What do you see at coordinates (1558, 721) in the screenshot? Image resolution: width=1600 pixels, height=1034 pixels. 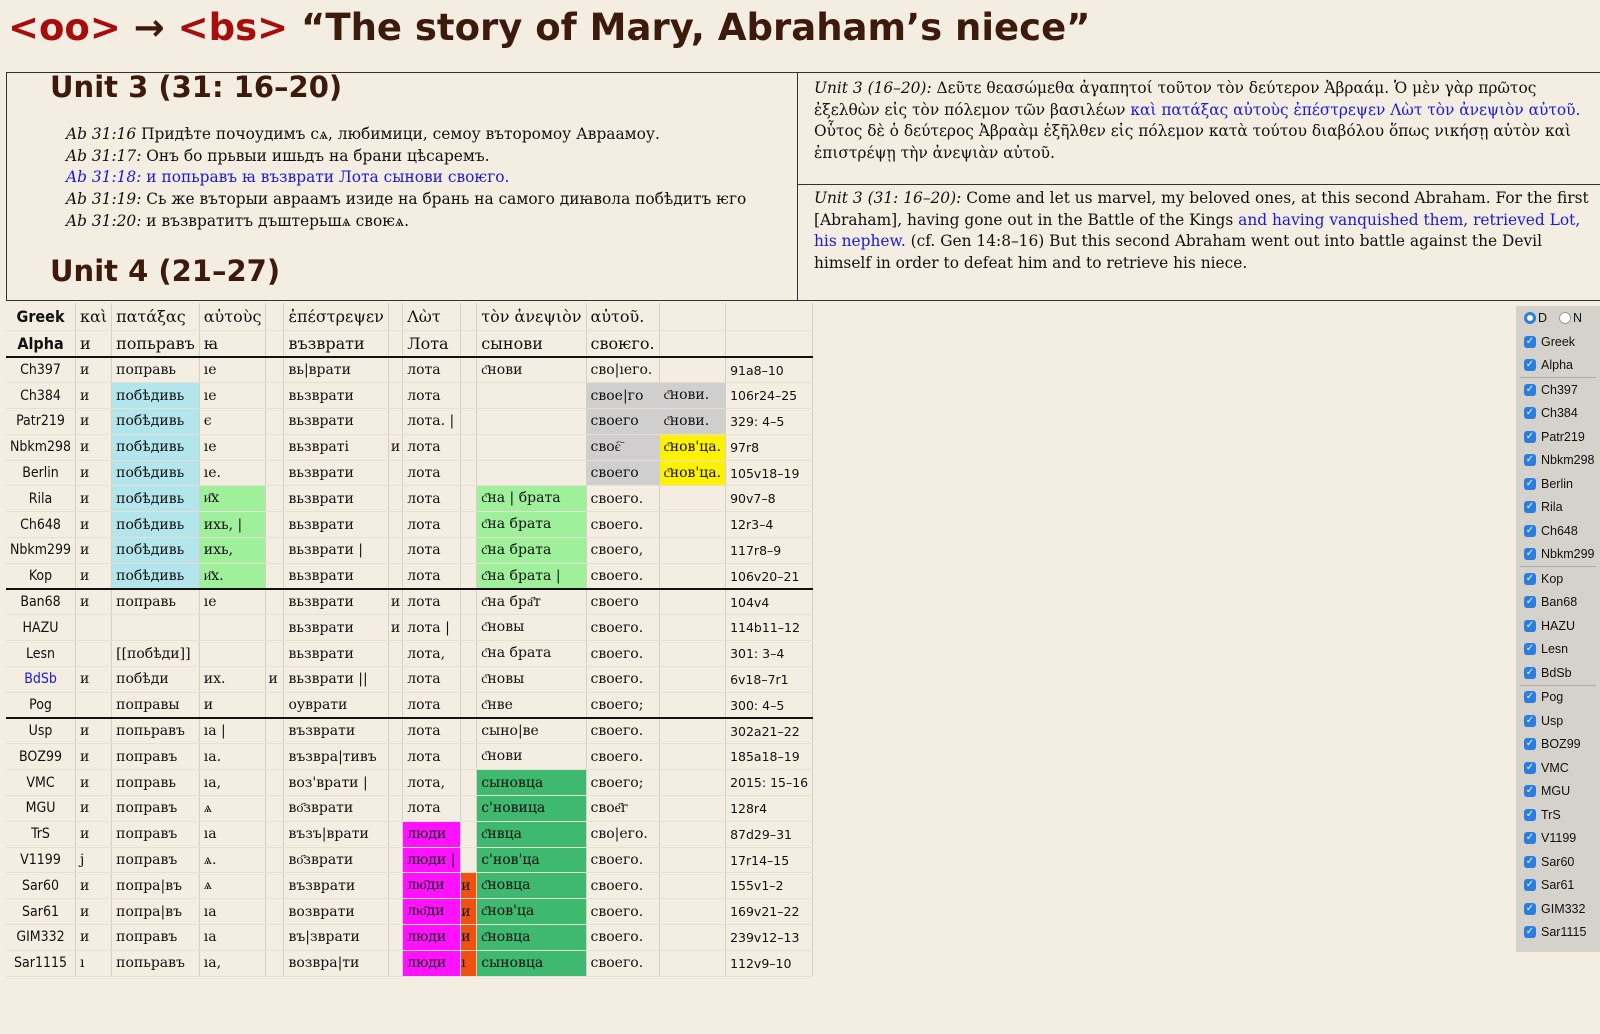 I see `witness-toggle: ✓ Usp` at bounding box center [1558, 721].